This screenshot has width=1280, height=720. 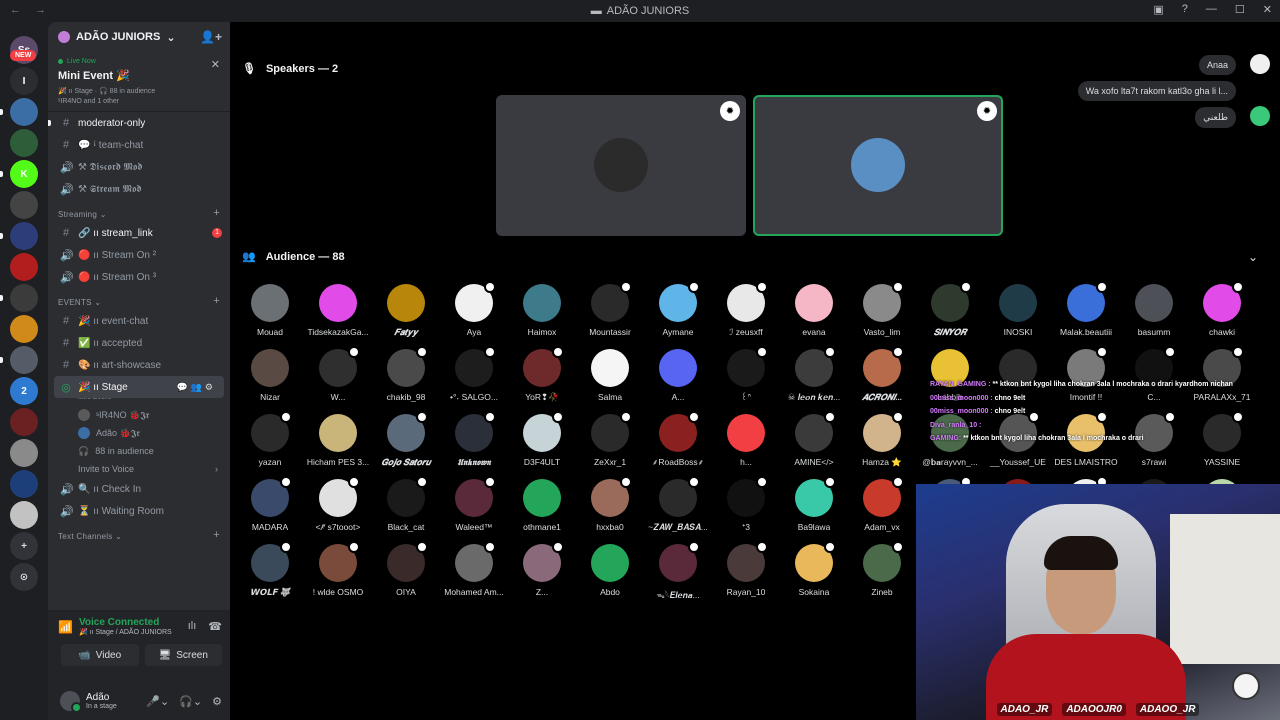 I want to click on audience-member: YoR❢🥀, so click(x=542, y=377).